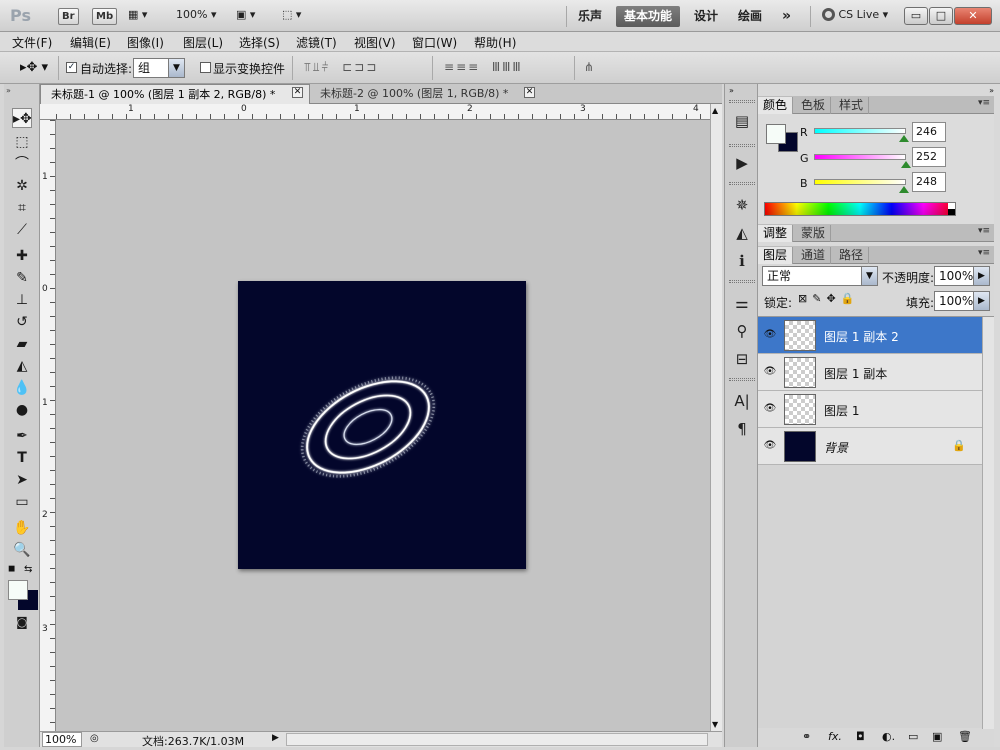 This screenshot has width=1000, height=750. I want to click on tab-masks: 蒙版, so click(814, 233).